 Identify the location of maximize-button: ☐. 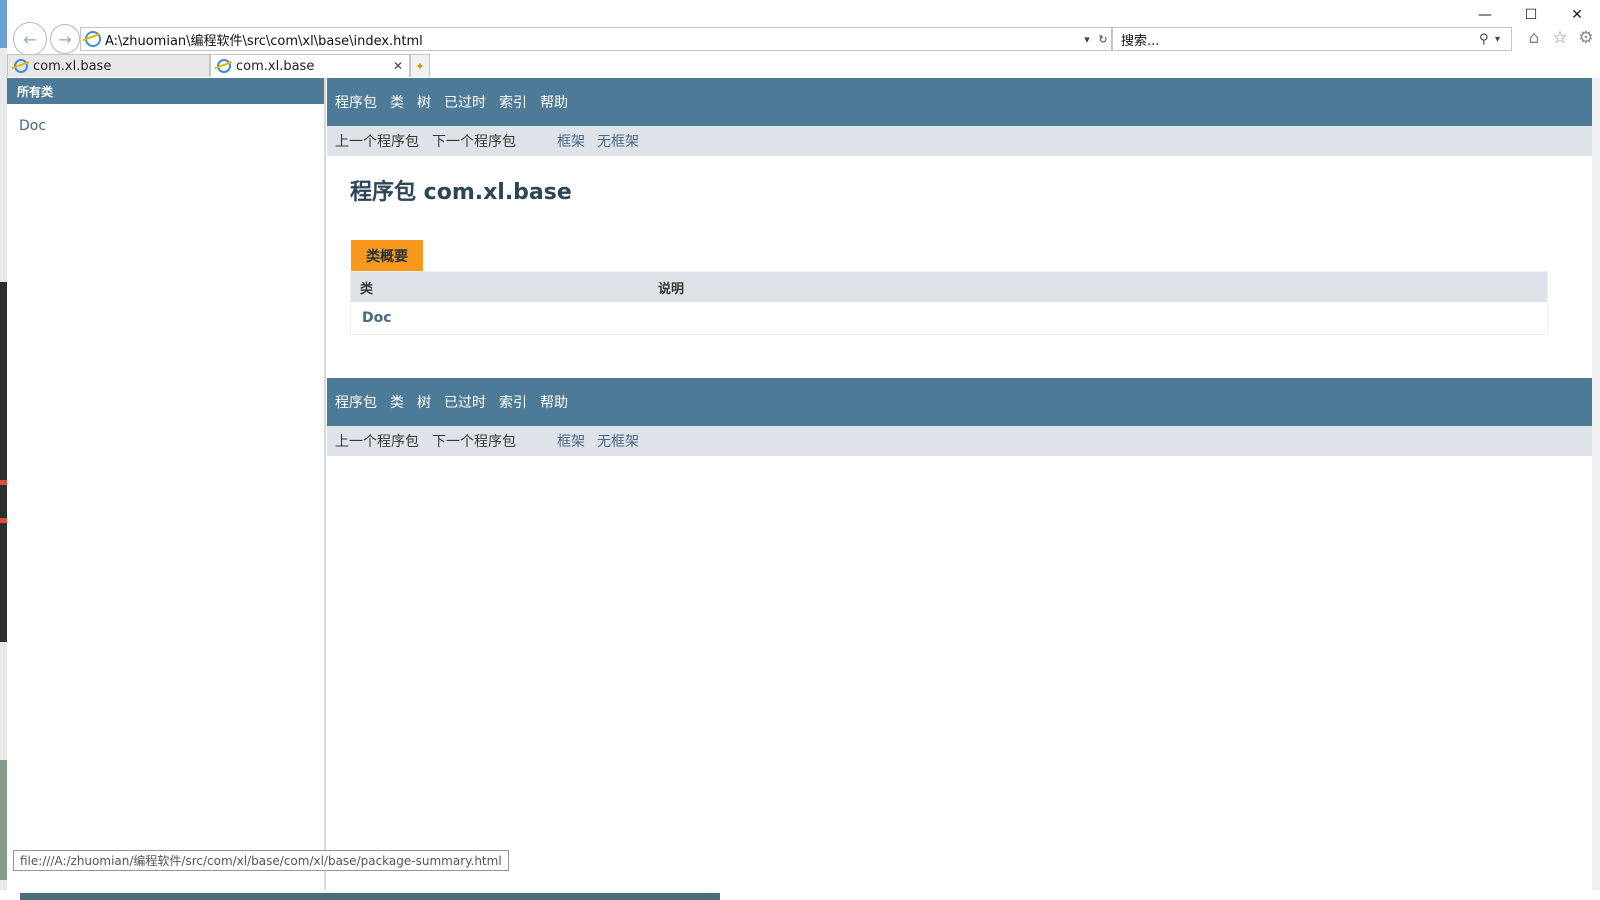
(1531, 15).